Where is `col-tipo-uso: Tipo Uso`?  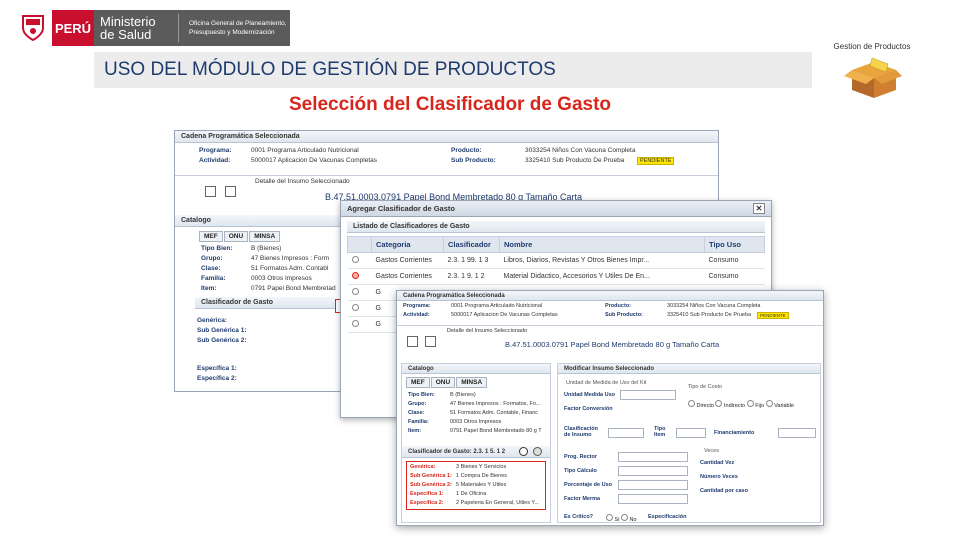 col-tipo-uso: Tipo Uso is located at coordinates (734, 244).